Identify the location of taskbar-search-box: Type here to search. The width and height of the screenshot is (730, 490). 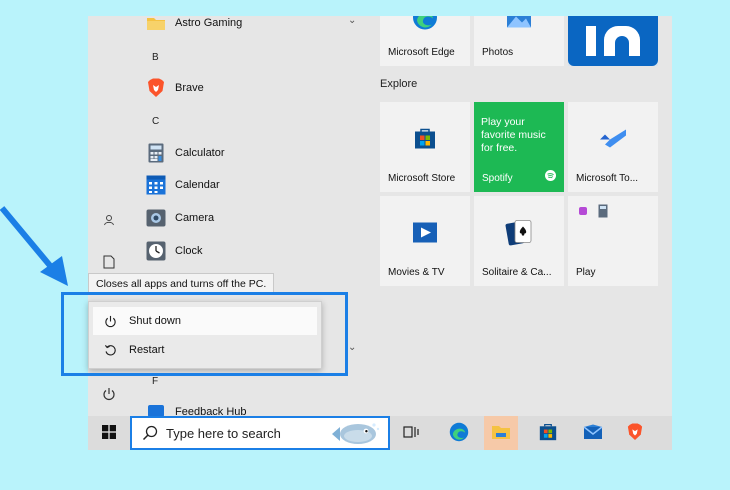
(260, 433).